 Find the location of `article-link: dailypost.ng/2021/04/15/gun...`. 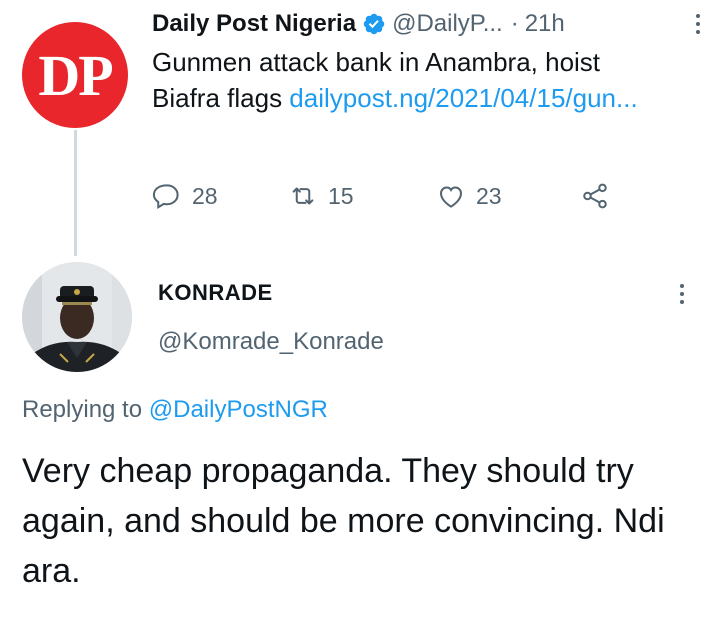

article-link: dailypost.ng/2021/04/15/gun... is located at coordinates (463, 98).